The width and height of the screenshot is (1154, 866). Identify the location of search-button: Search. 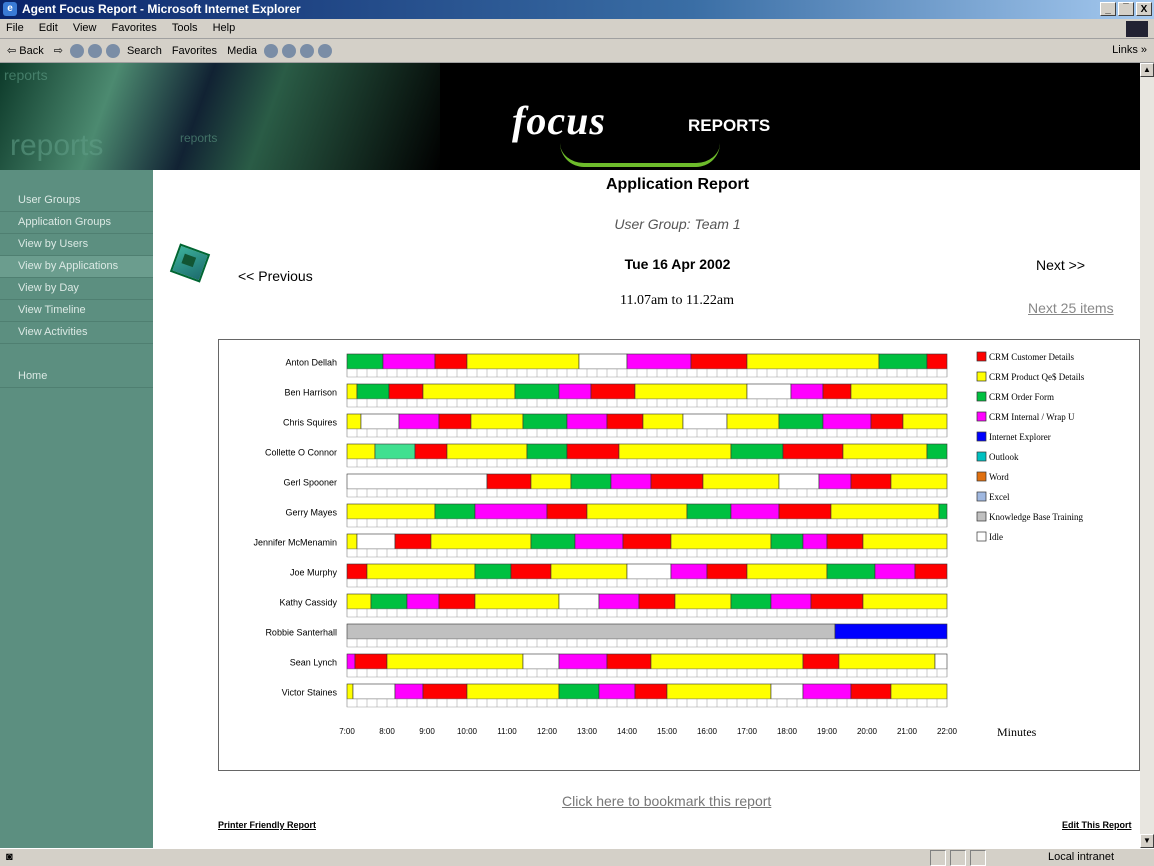
(144, 51).